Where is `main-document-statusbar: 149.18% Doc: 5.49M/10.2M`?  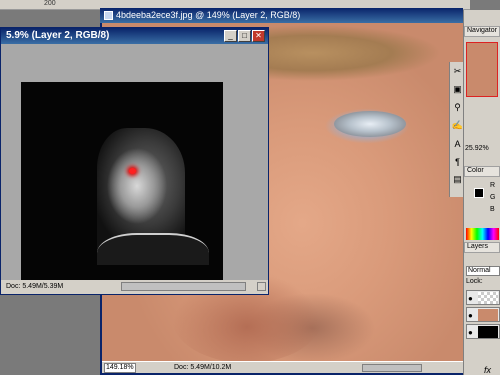
main-document-statusbar: 149.18% Doc: 5.49M/10.2M is located at coordinates (282, 367).